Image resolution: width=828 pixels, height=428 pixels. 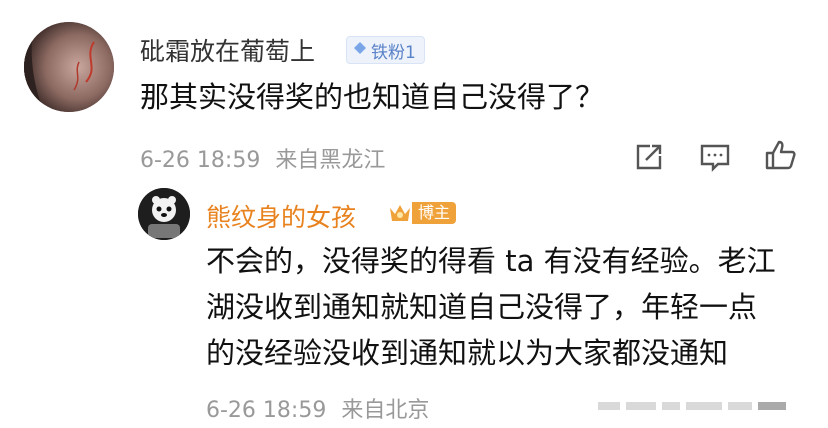 What do you see at coordinates (482, 307) in the screenshot?
I see `reply-line: 湖没收到通知就知道自己没得了，年轻一点` at bounding box center [482, 307].